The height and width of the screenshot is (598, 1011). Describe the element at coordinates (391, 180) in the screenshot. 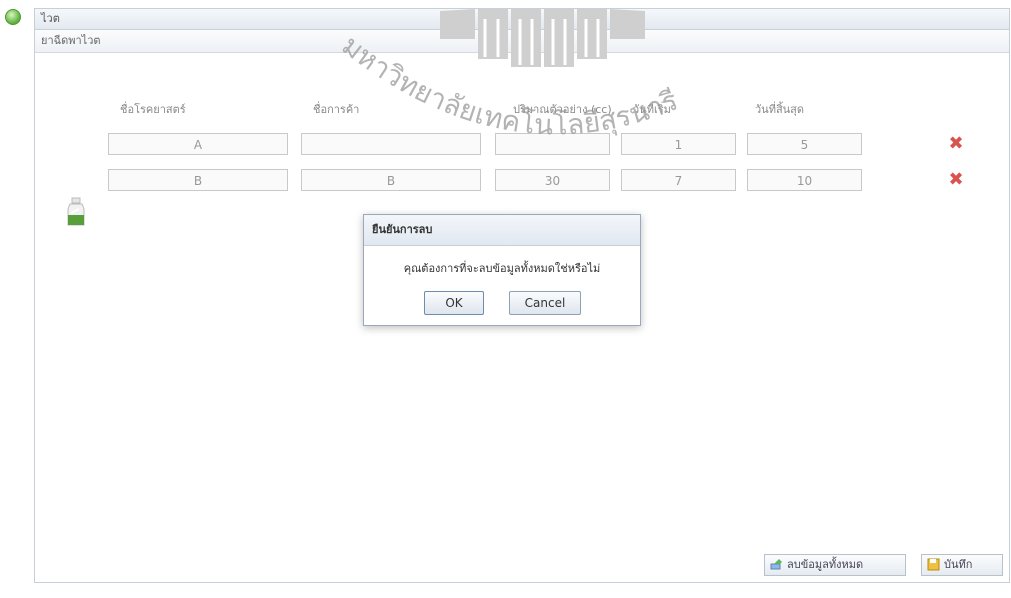

I see `row2-trade-name: B` at that location.